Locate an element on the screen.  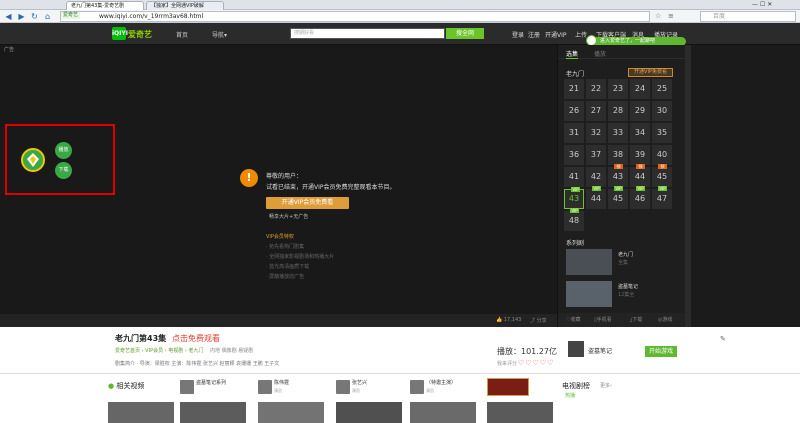
episode-item: 31 is located at coordinates (574, 133).